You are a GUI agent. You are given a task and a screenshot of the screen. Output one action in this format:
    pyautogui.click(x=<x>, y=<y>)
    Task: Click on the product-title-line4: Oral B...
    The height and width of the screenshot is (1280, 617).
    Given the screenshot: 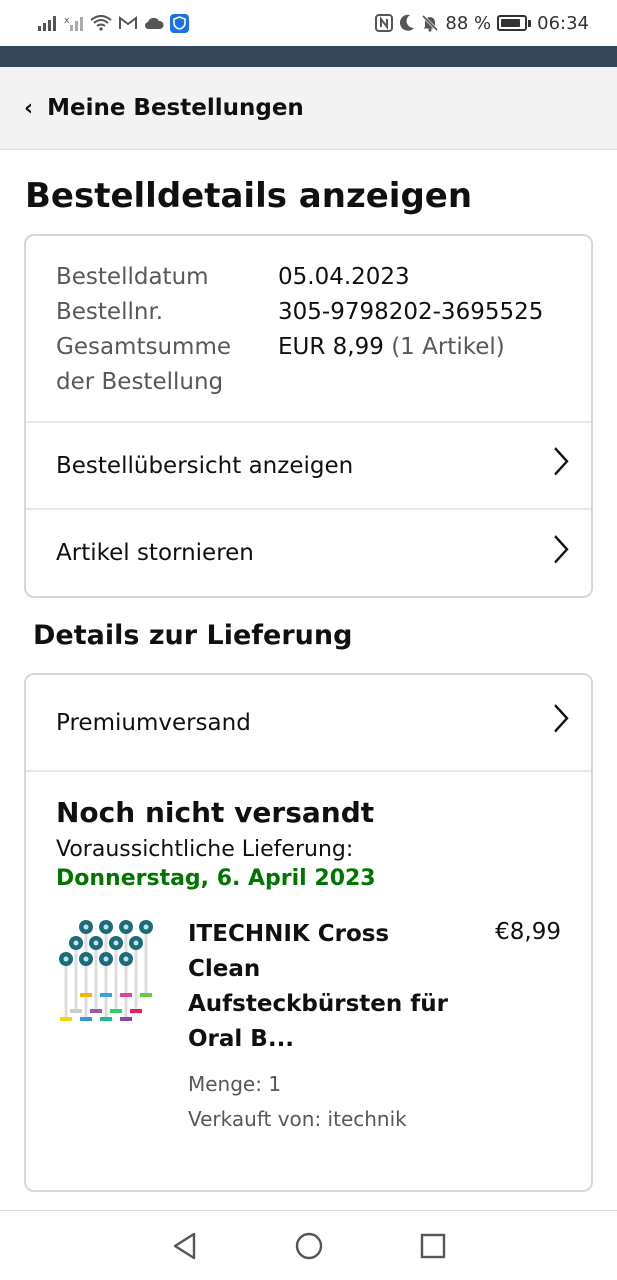 What is the action you would take?
    pyautogui.click(x=241, y=1039)
    